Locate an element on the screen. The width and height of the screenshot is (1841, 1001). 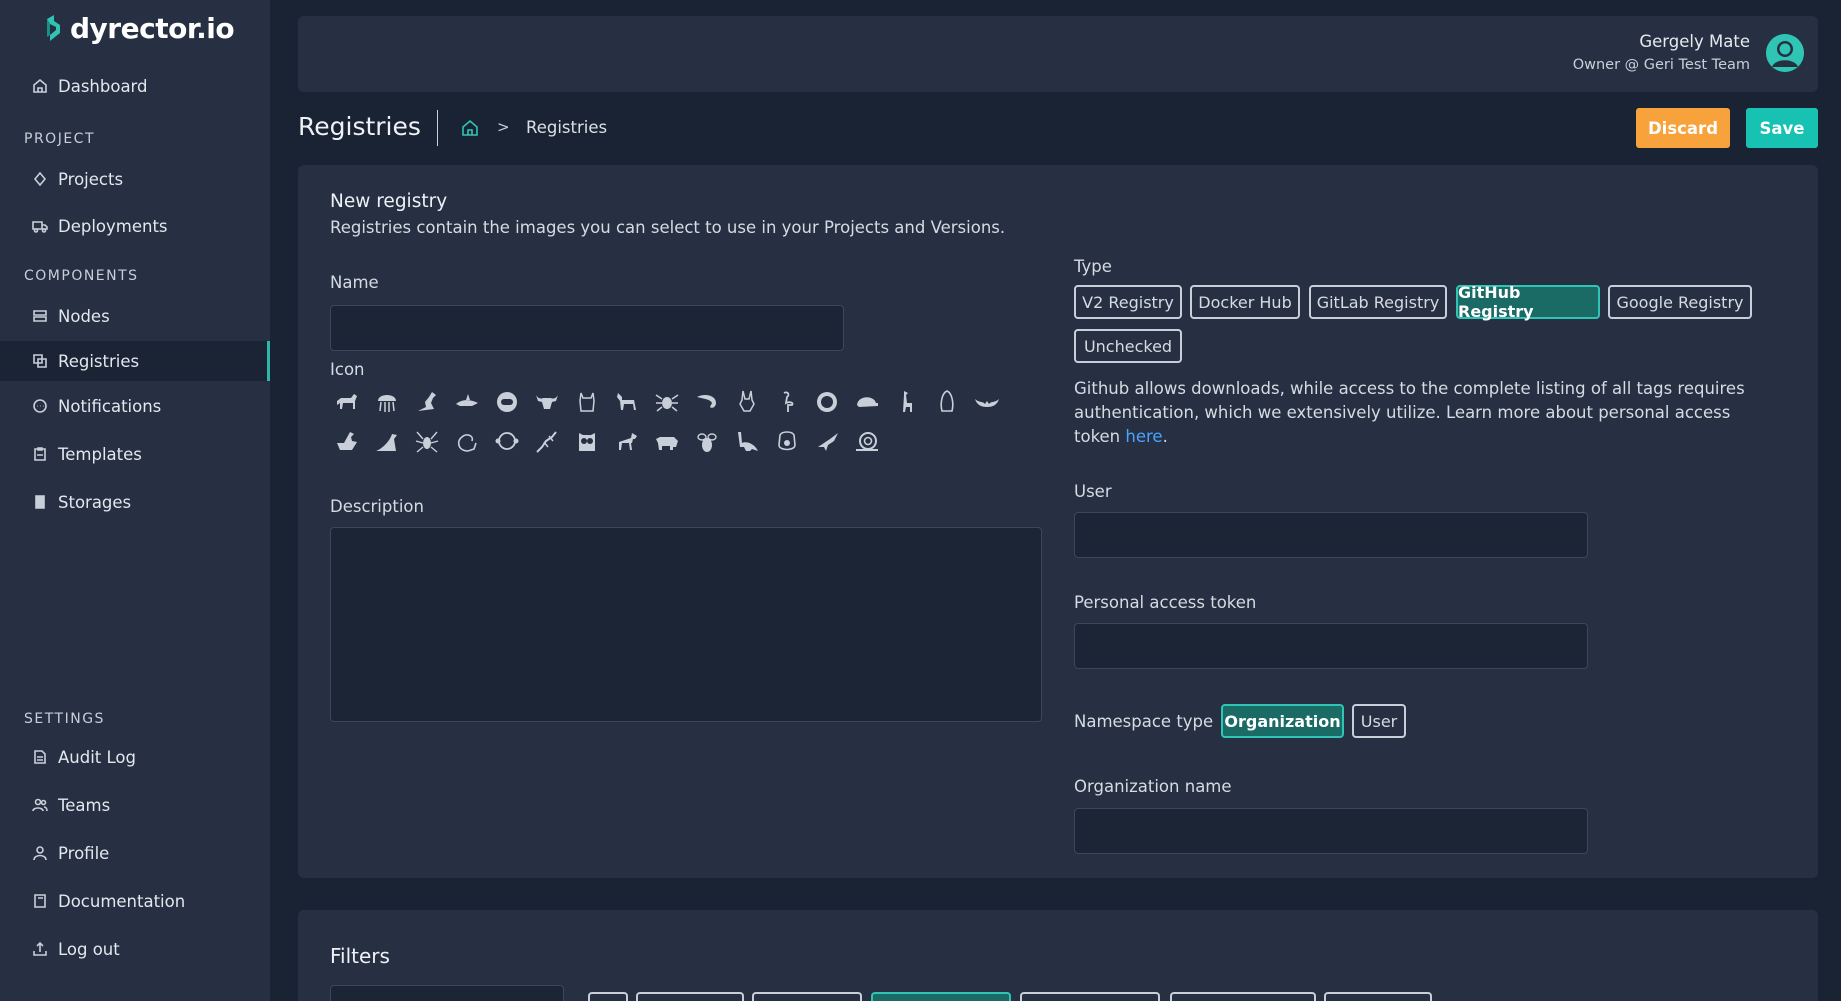
shark-icon is located at coordinates (467, 402).